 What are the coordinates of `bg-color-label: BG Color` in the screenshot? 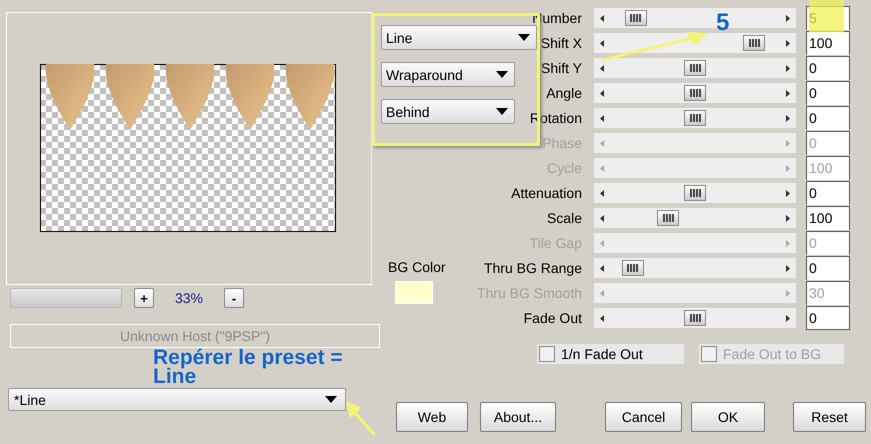 It's located at (417, 267).